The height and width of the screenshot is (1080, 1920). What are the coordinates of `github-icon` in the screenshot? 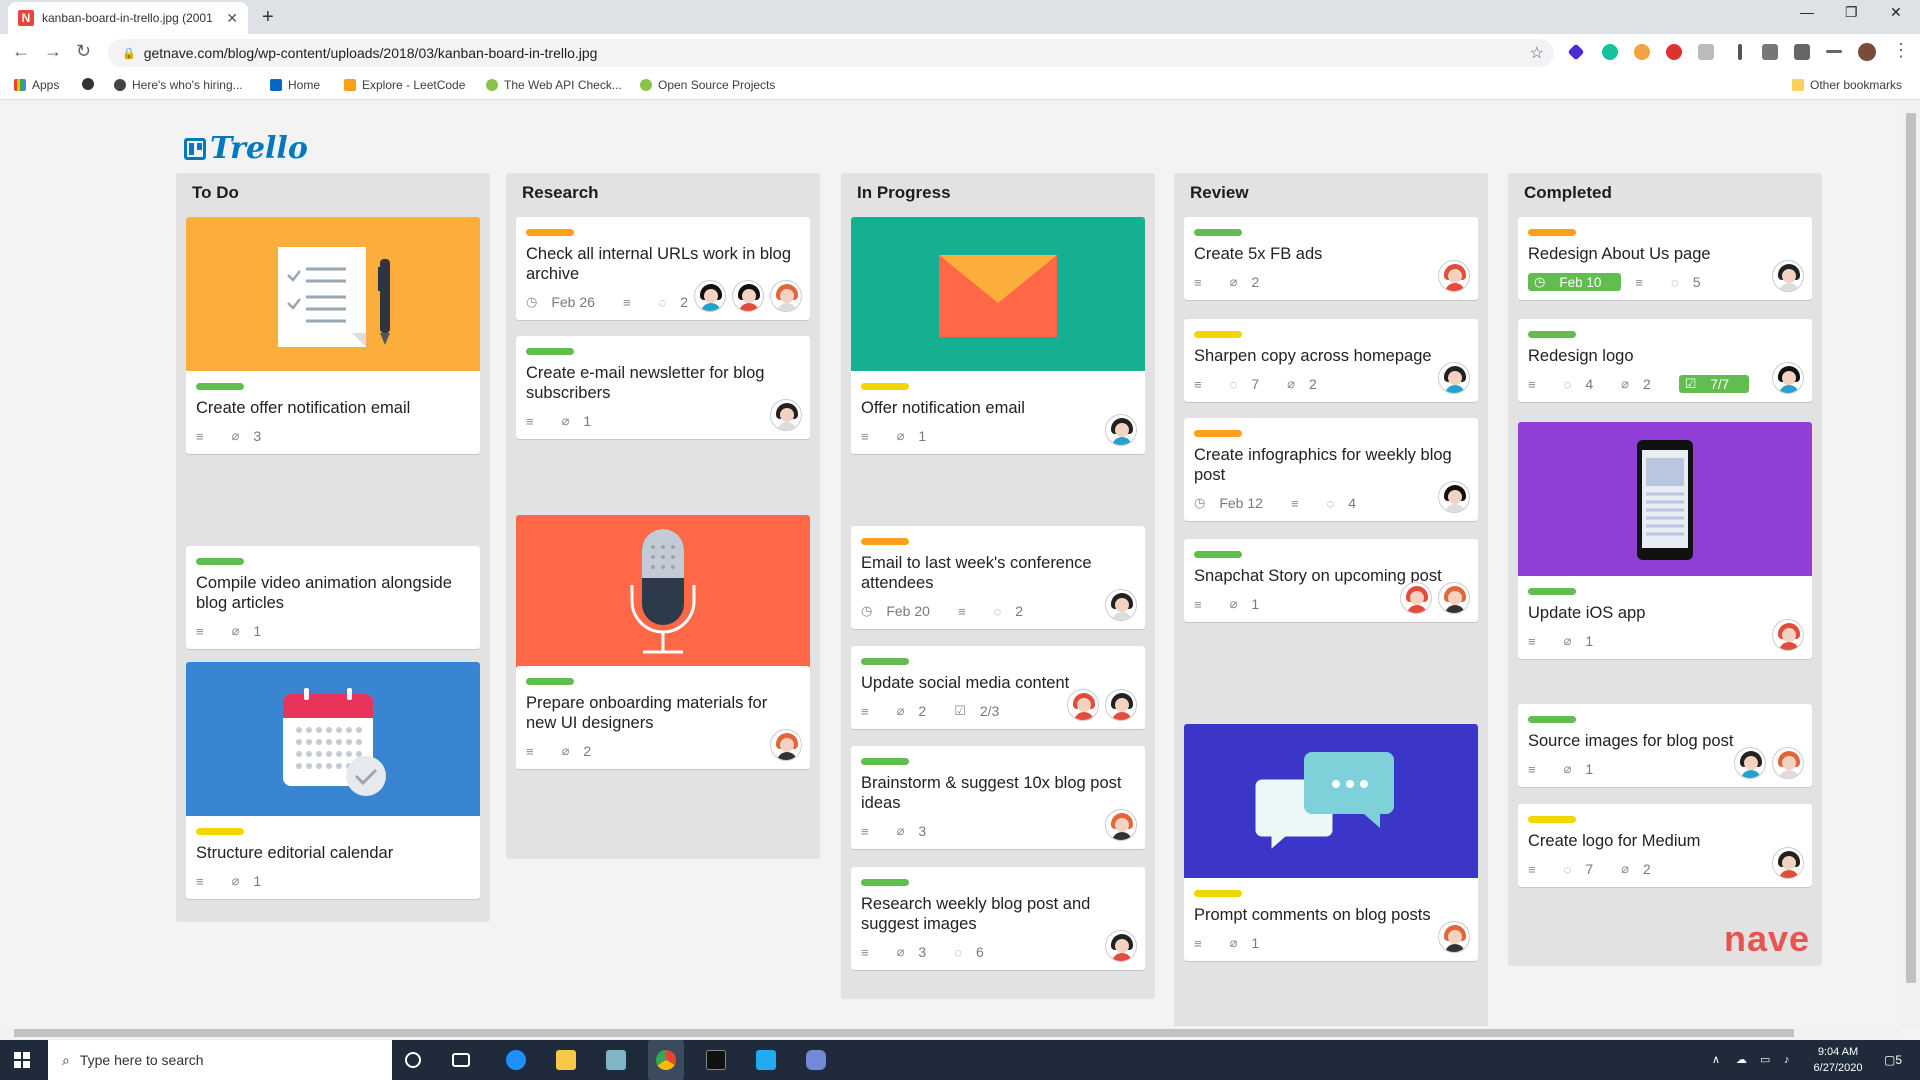 It's located at (91, 84).